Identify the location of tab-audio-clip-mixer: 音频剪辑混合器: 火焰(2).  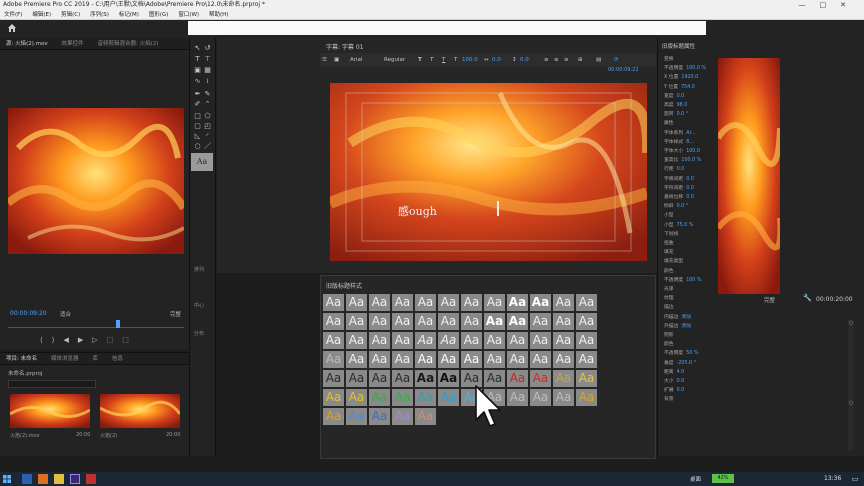
(127, 43).